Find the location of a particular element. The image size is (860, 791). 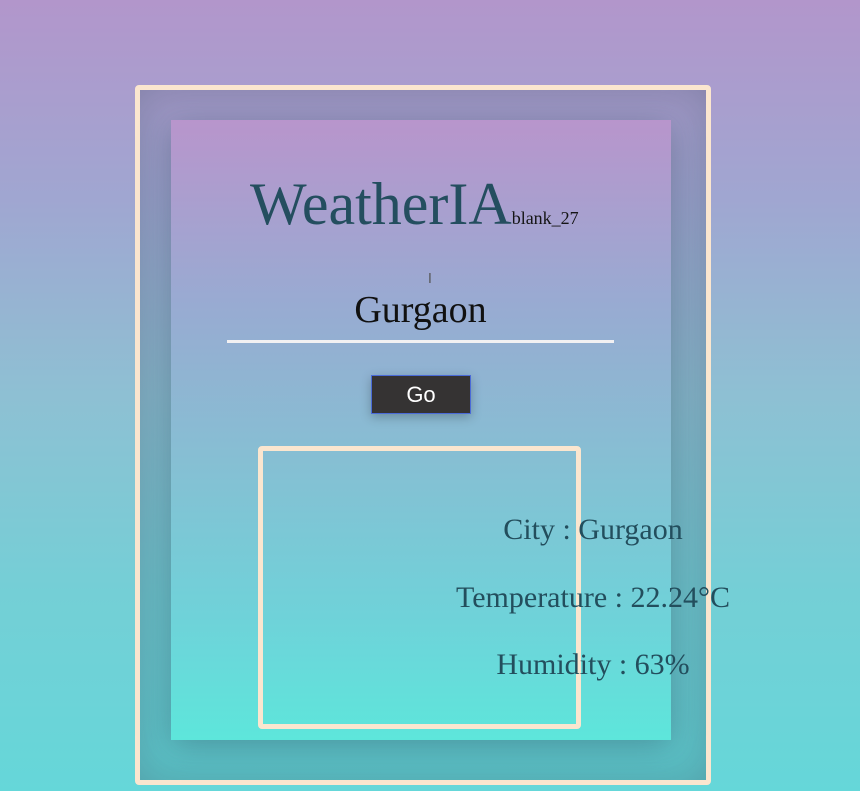

app-subtitle: blank_27 is located at coordinates (545, 218).